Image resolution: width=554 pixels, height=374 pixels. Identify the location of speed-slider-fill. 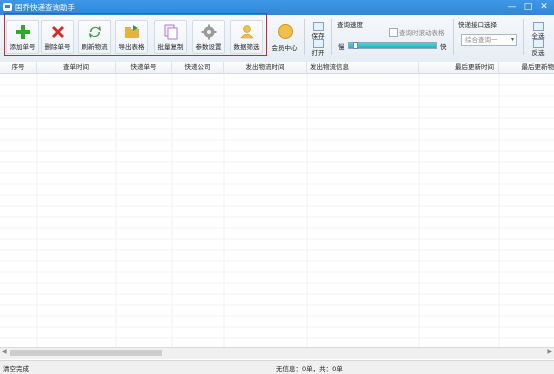
(392, 45).